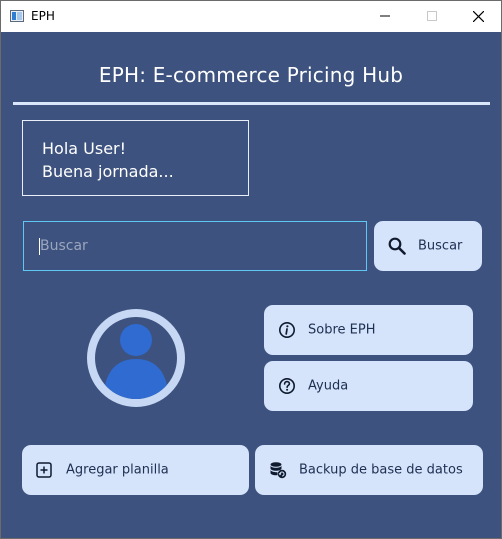  Describe the element at coordinates (368, 386) in the screenshot. I see `help-button: Ayuda` at that location.